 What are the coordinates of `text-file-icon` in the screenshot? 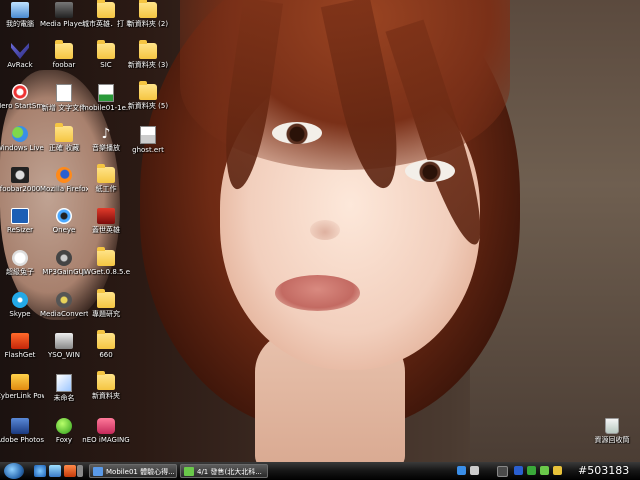 It's located at (64, 93).